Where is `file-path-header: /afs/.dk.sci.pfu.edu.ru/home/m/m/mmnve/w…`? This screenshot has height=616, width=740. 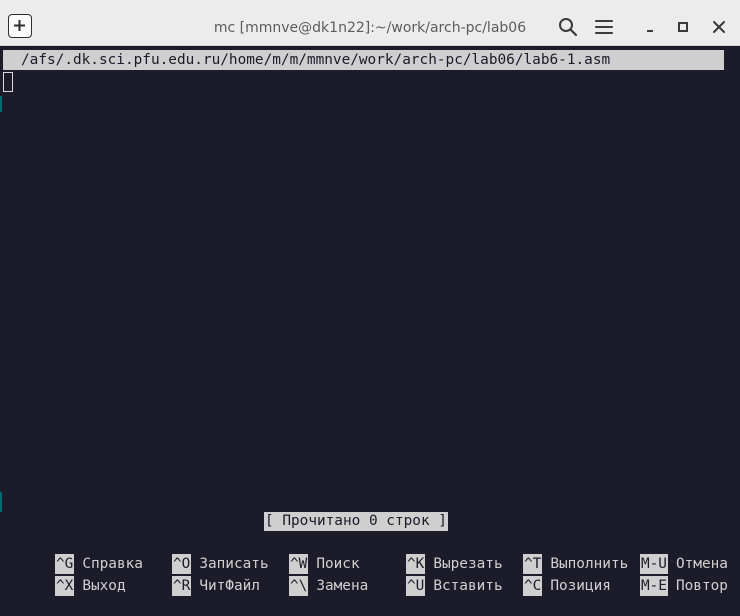
file-path-header: /afs/.dk.sci.pfu.edu.ru/home/m/m/mmnve/w… is located at coordinates (363, 60).